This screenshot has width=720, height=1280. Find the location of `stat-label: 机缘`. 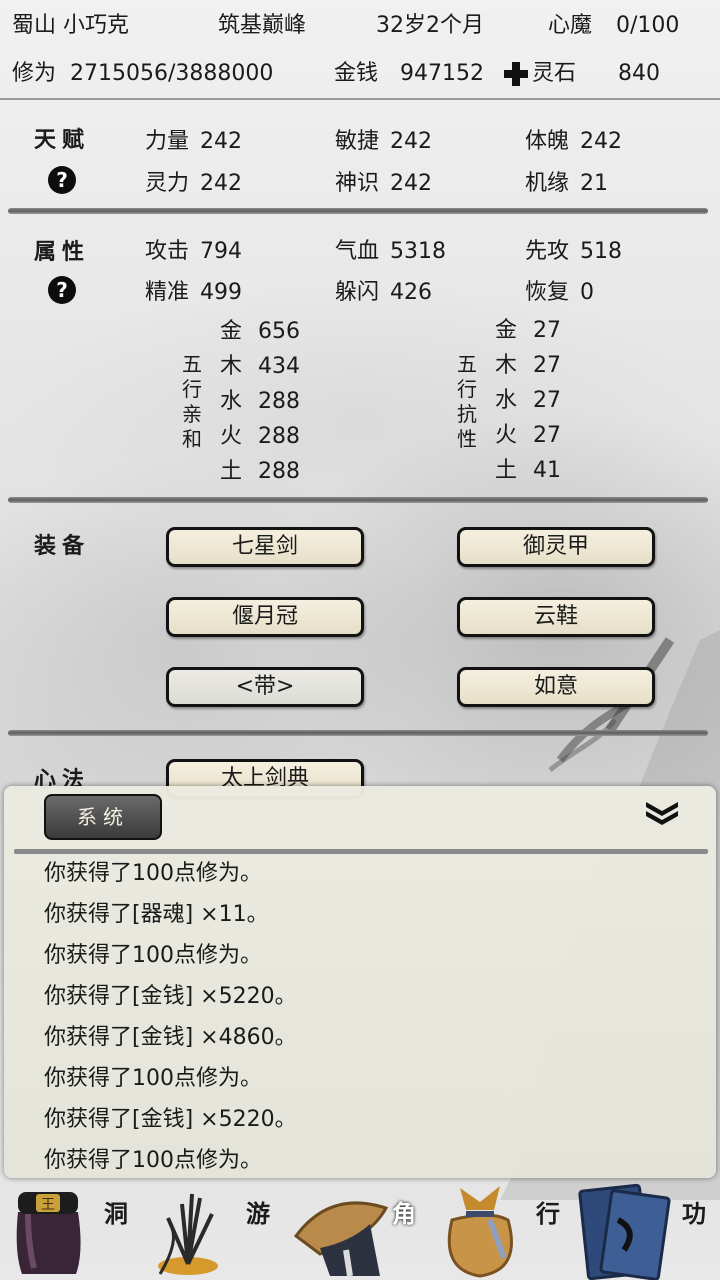

stat-label: 机缘 is located at coordinates (547, 183).